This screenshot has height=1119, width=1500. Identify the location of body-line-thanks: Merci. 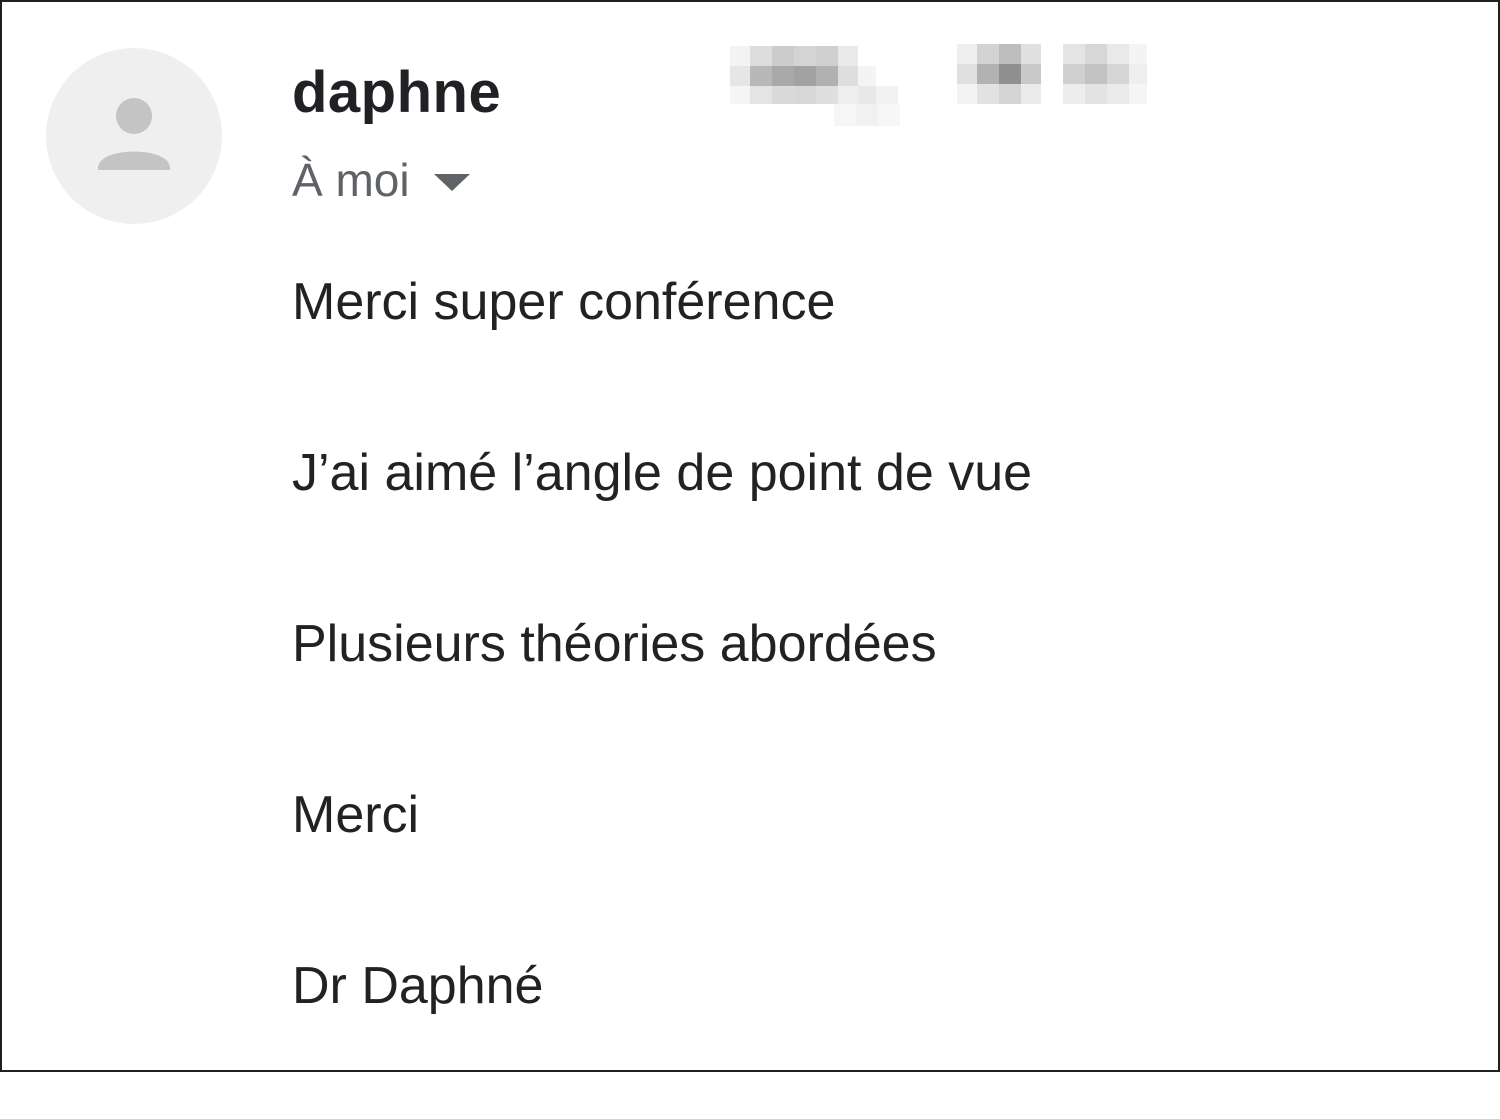
(356, 815).